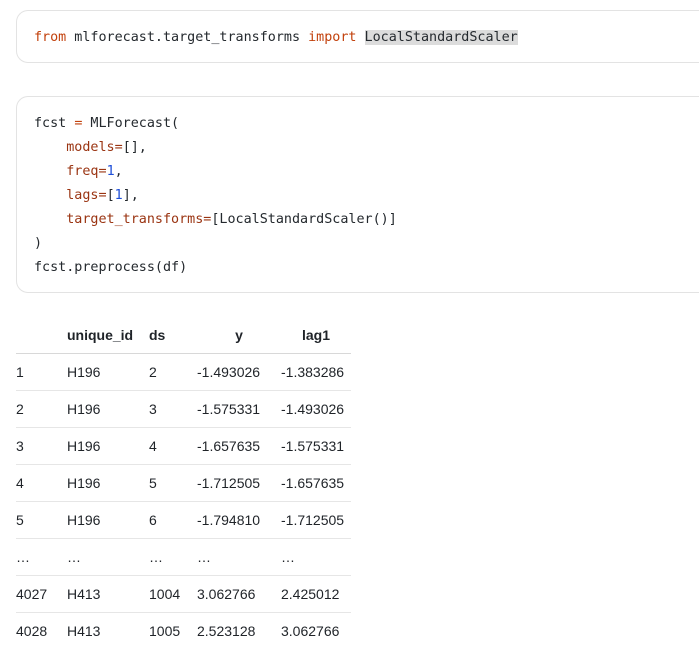 Image resolution: width=699 pixels, height=649 pixels. I want to click on cell-ds: 6, so click(173, 520).